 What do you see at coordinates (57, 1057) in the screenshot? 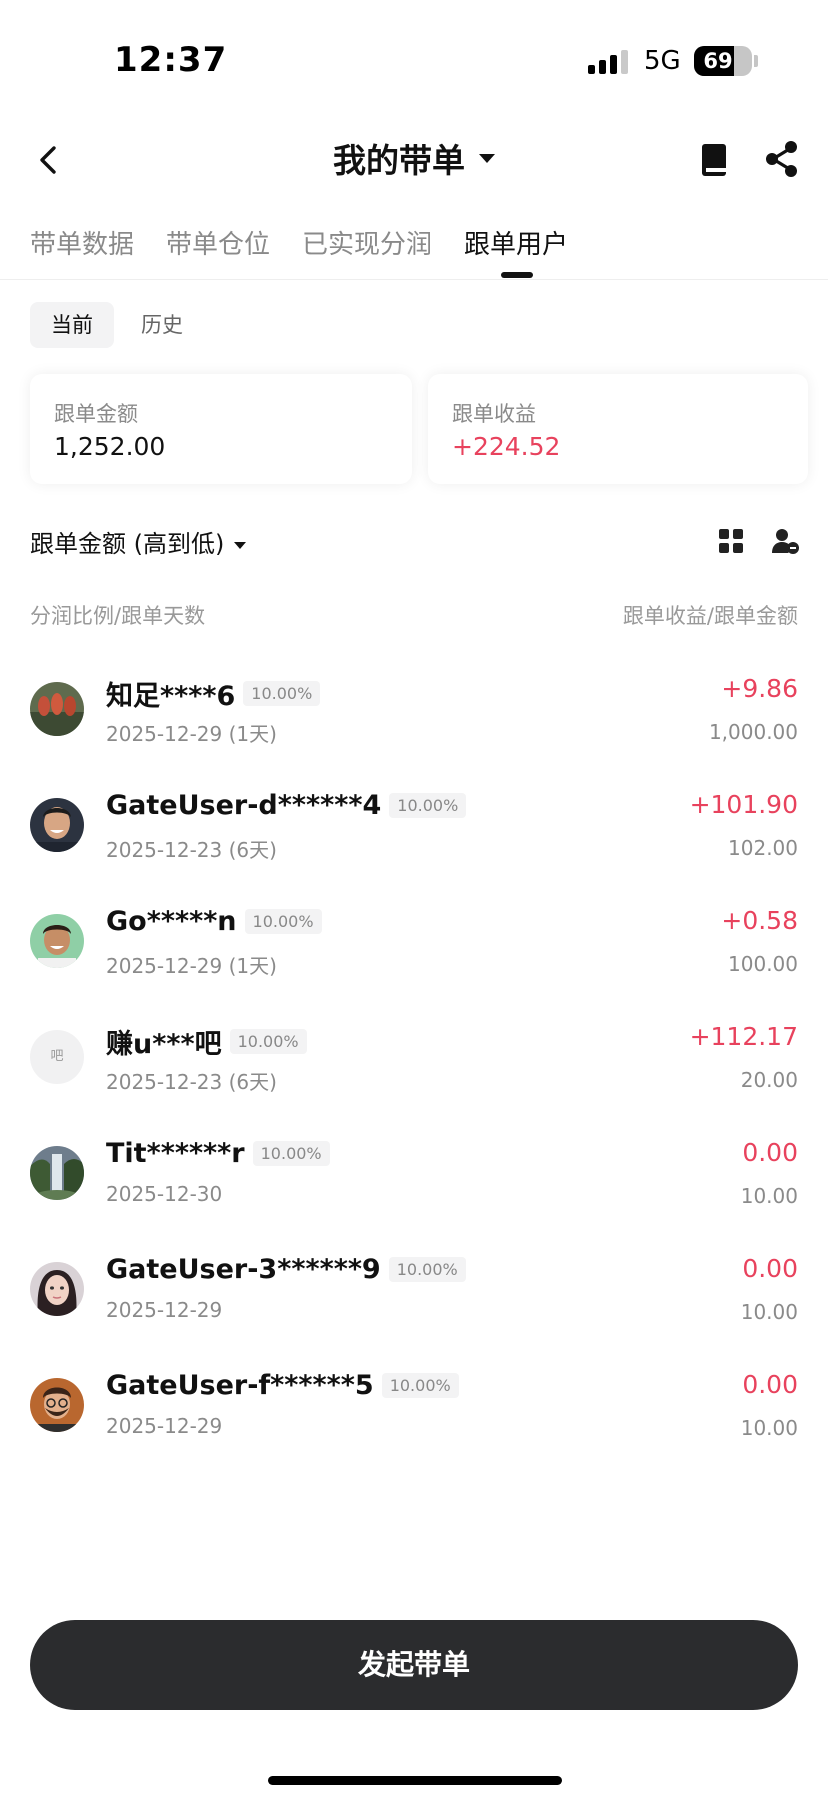
I see `avatar: 吧` at bounding box center [57, 1057].